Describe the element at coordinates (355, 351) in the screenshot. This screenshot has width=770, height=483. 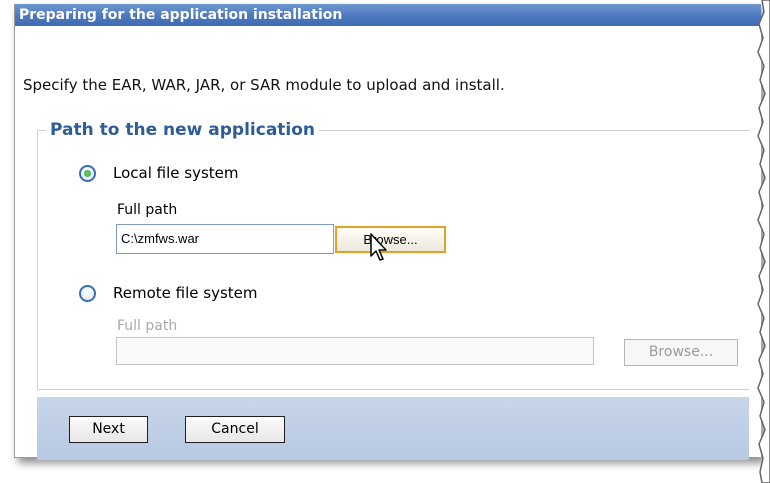
I see `remote-full-path-input` at that location.